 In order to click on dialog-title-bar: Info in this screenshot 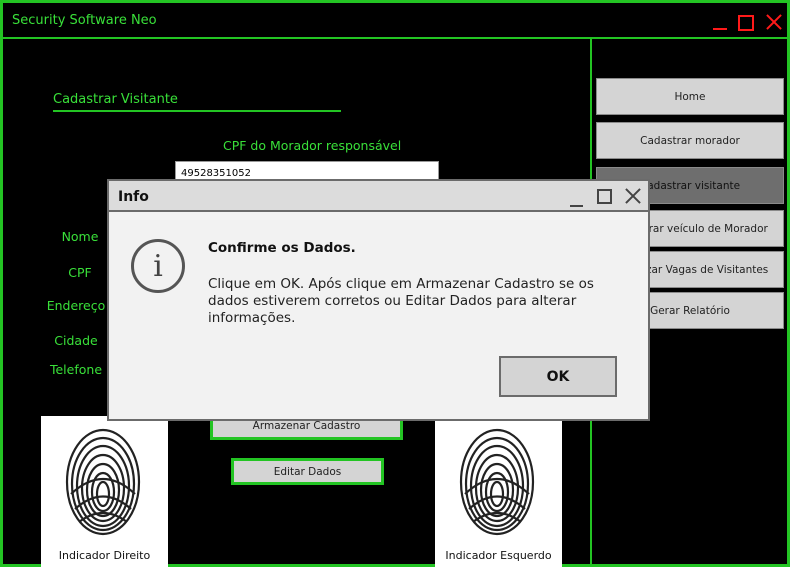, I will do `click(378, 196)`.